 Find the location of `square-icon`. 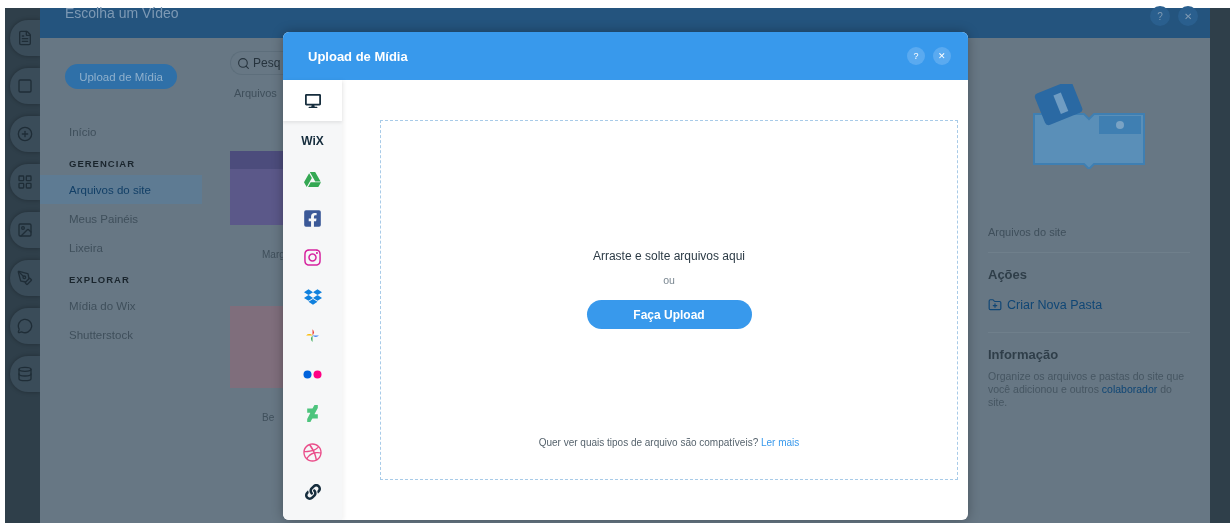

square-icon is located at coordinates (25, 86).